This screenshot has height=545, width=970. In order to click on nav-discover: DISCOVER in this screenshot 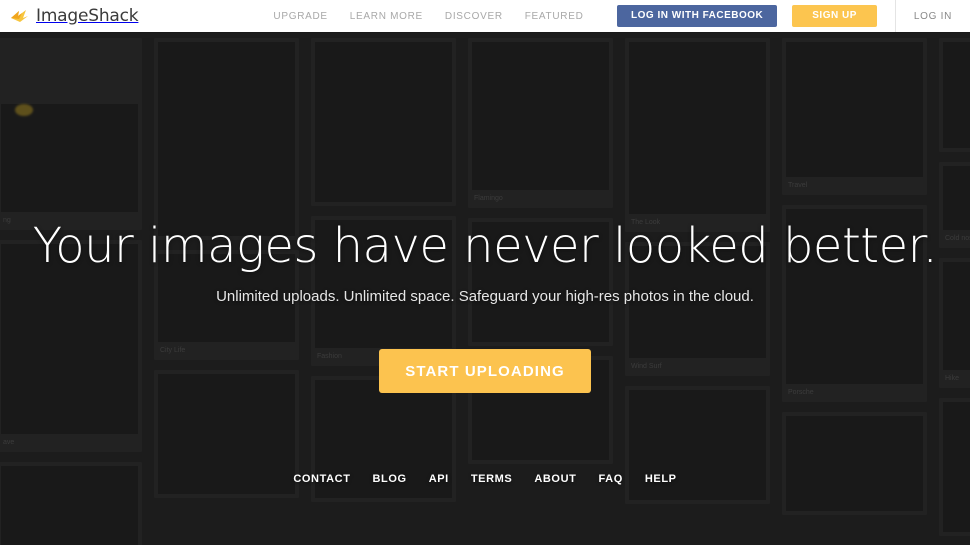, I will do `click(474, 16)`.